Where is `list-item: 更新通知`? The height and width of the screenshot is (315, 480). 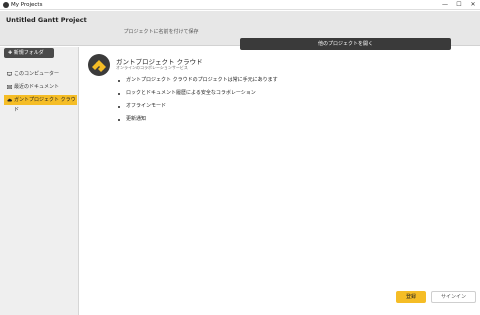
list-item: 更新通知 is located at coordinates (132, 119).